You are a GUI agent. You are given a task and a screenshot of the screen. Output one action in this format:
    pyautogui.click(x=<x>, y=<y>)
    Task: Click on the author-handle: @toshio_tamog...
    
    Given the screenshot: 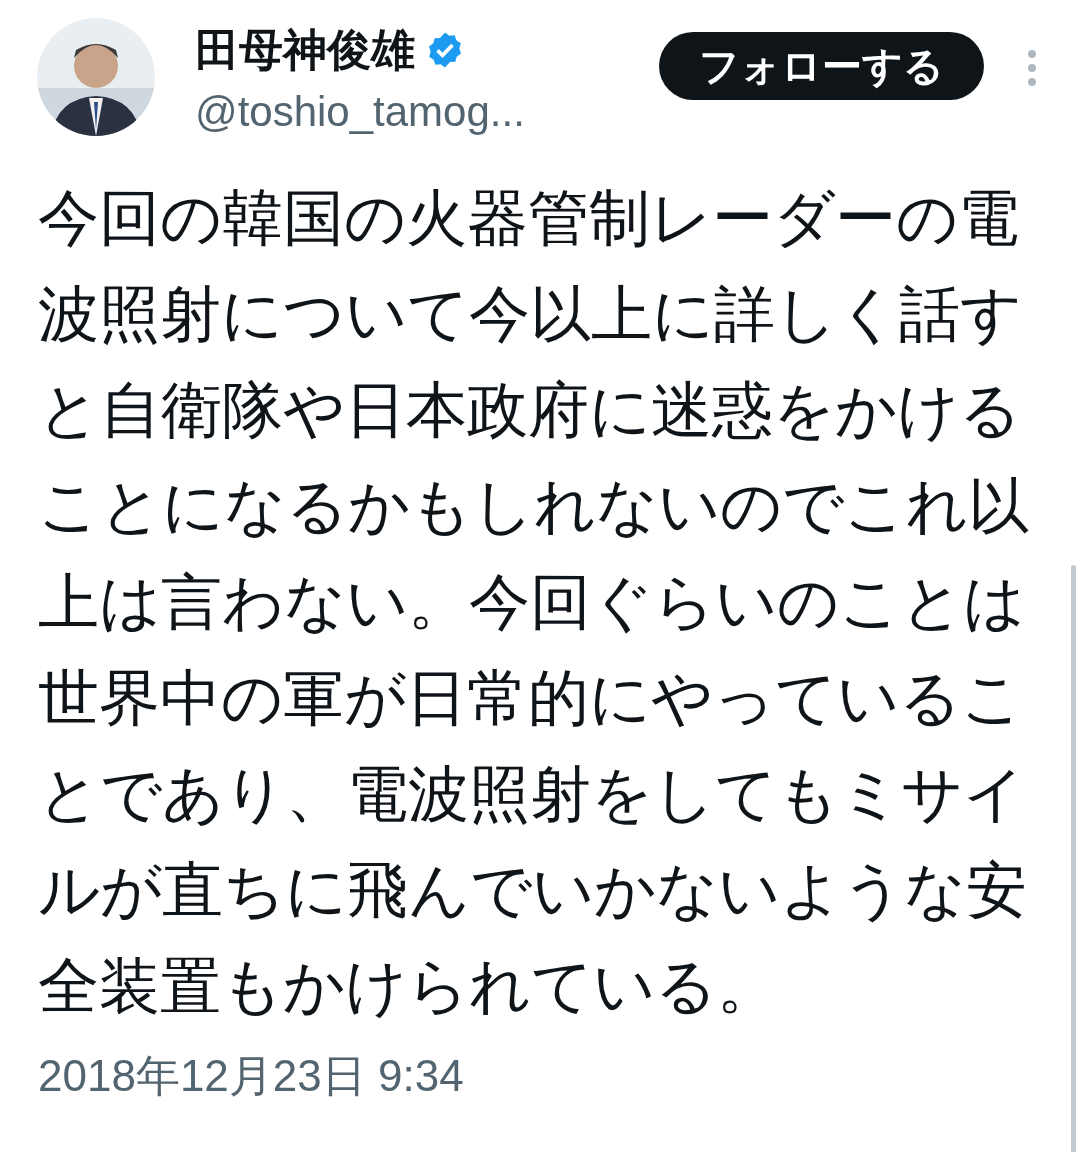 What is the action you would take?
    pyautogui.click(x=360, y=112)
    